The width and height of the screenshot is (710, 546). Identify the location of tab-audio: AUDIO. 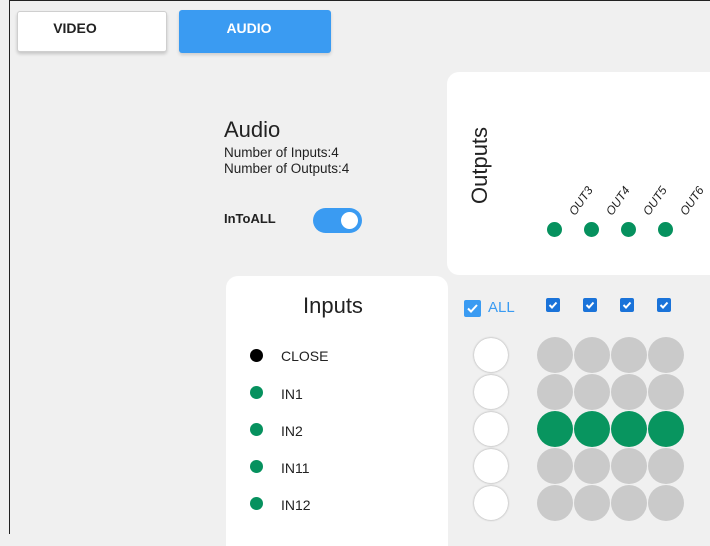
(255, 31).